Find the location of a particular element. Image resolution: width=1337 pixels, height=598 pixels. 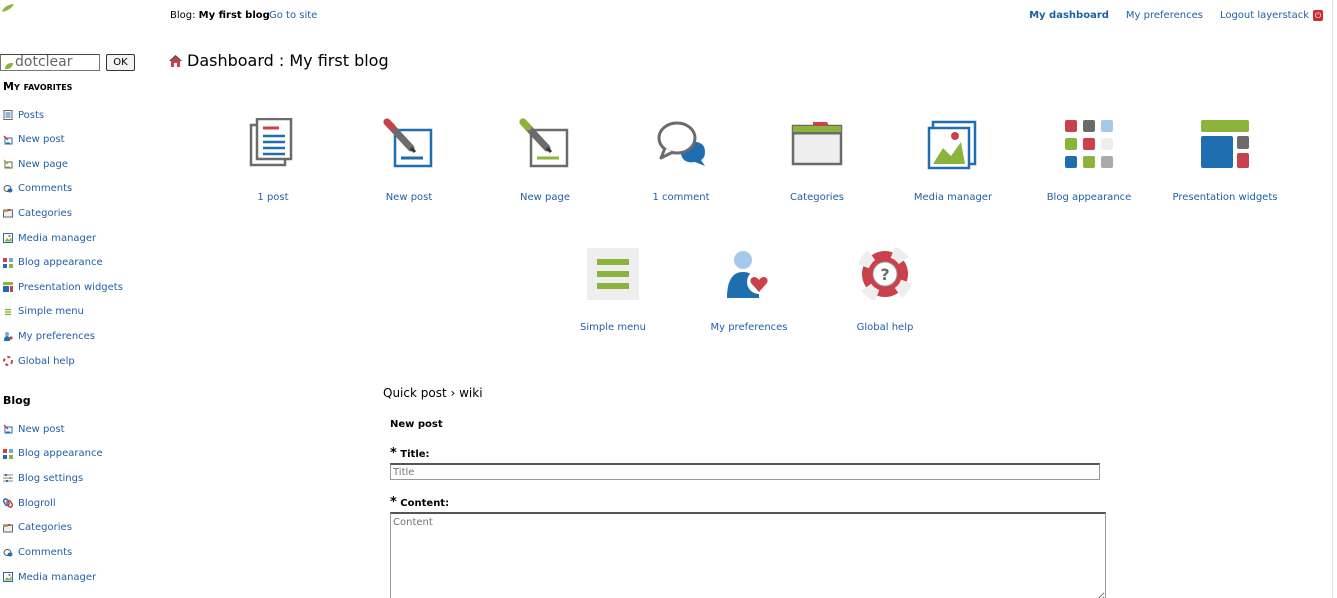

sidebar-item-label: New page is located at coordinates (43, 164).